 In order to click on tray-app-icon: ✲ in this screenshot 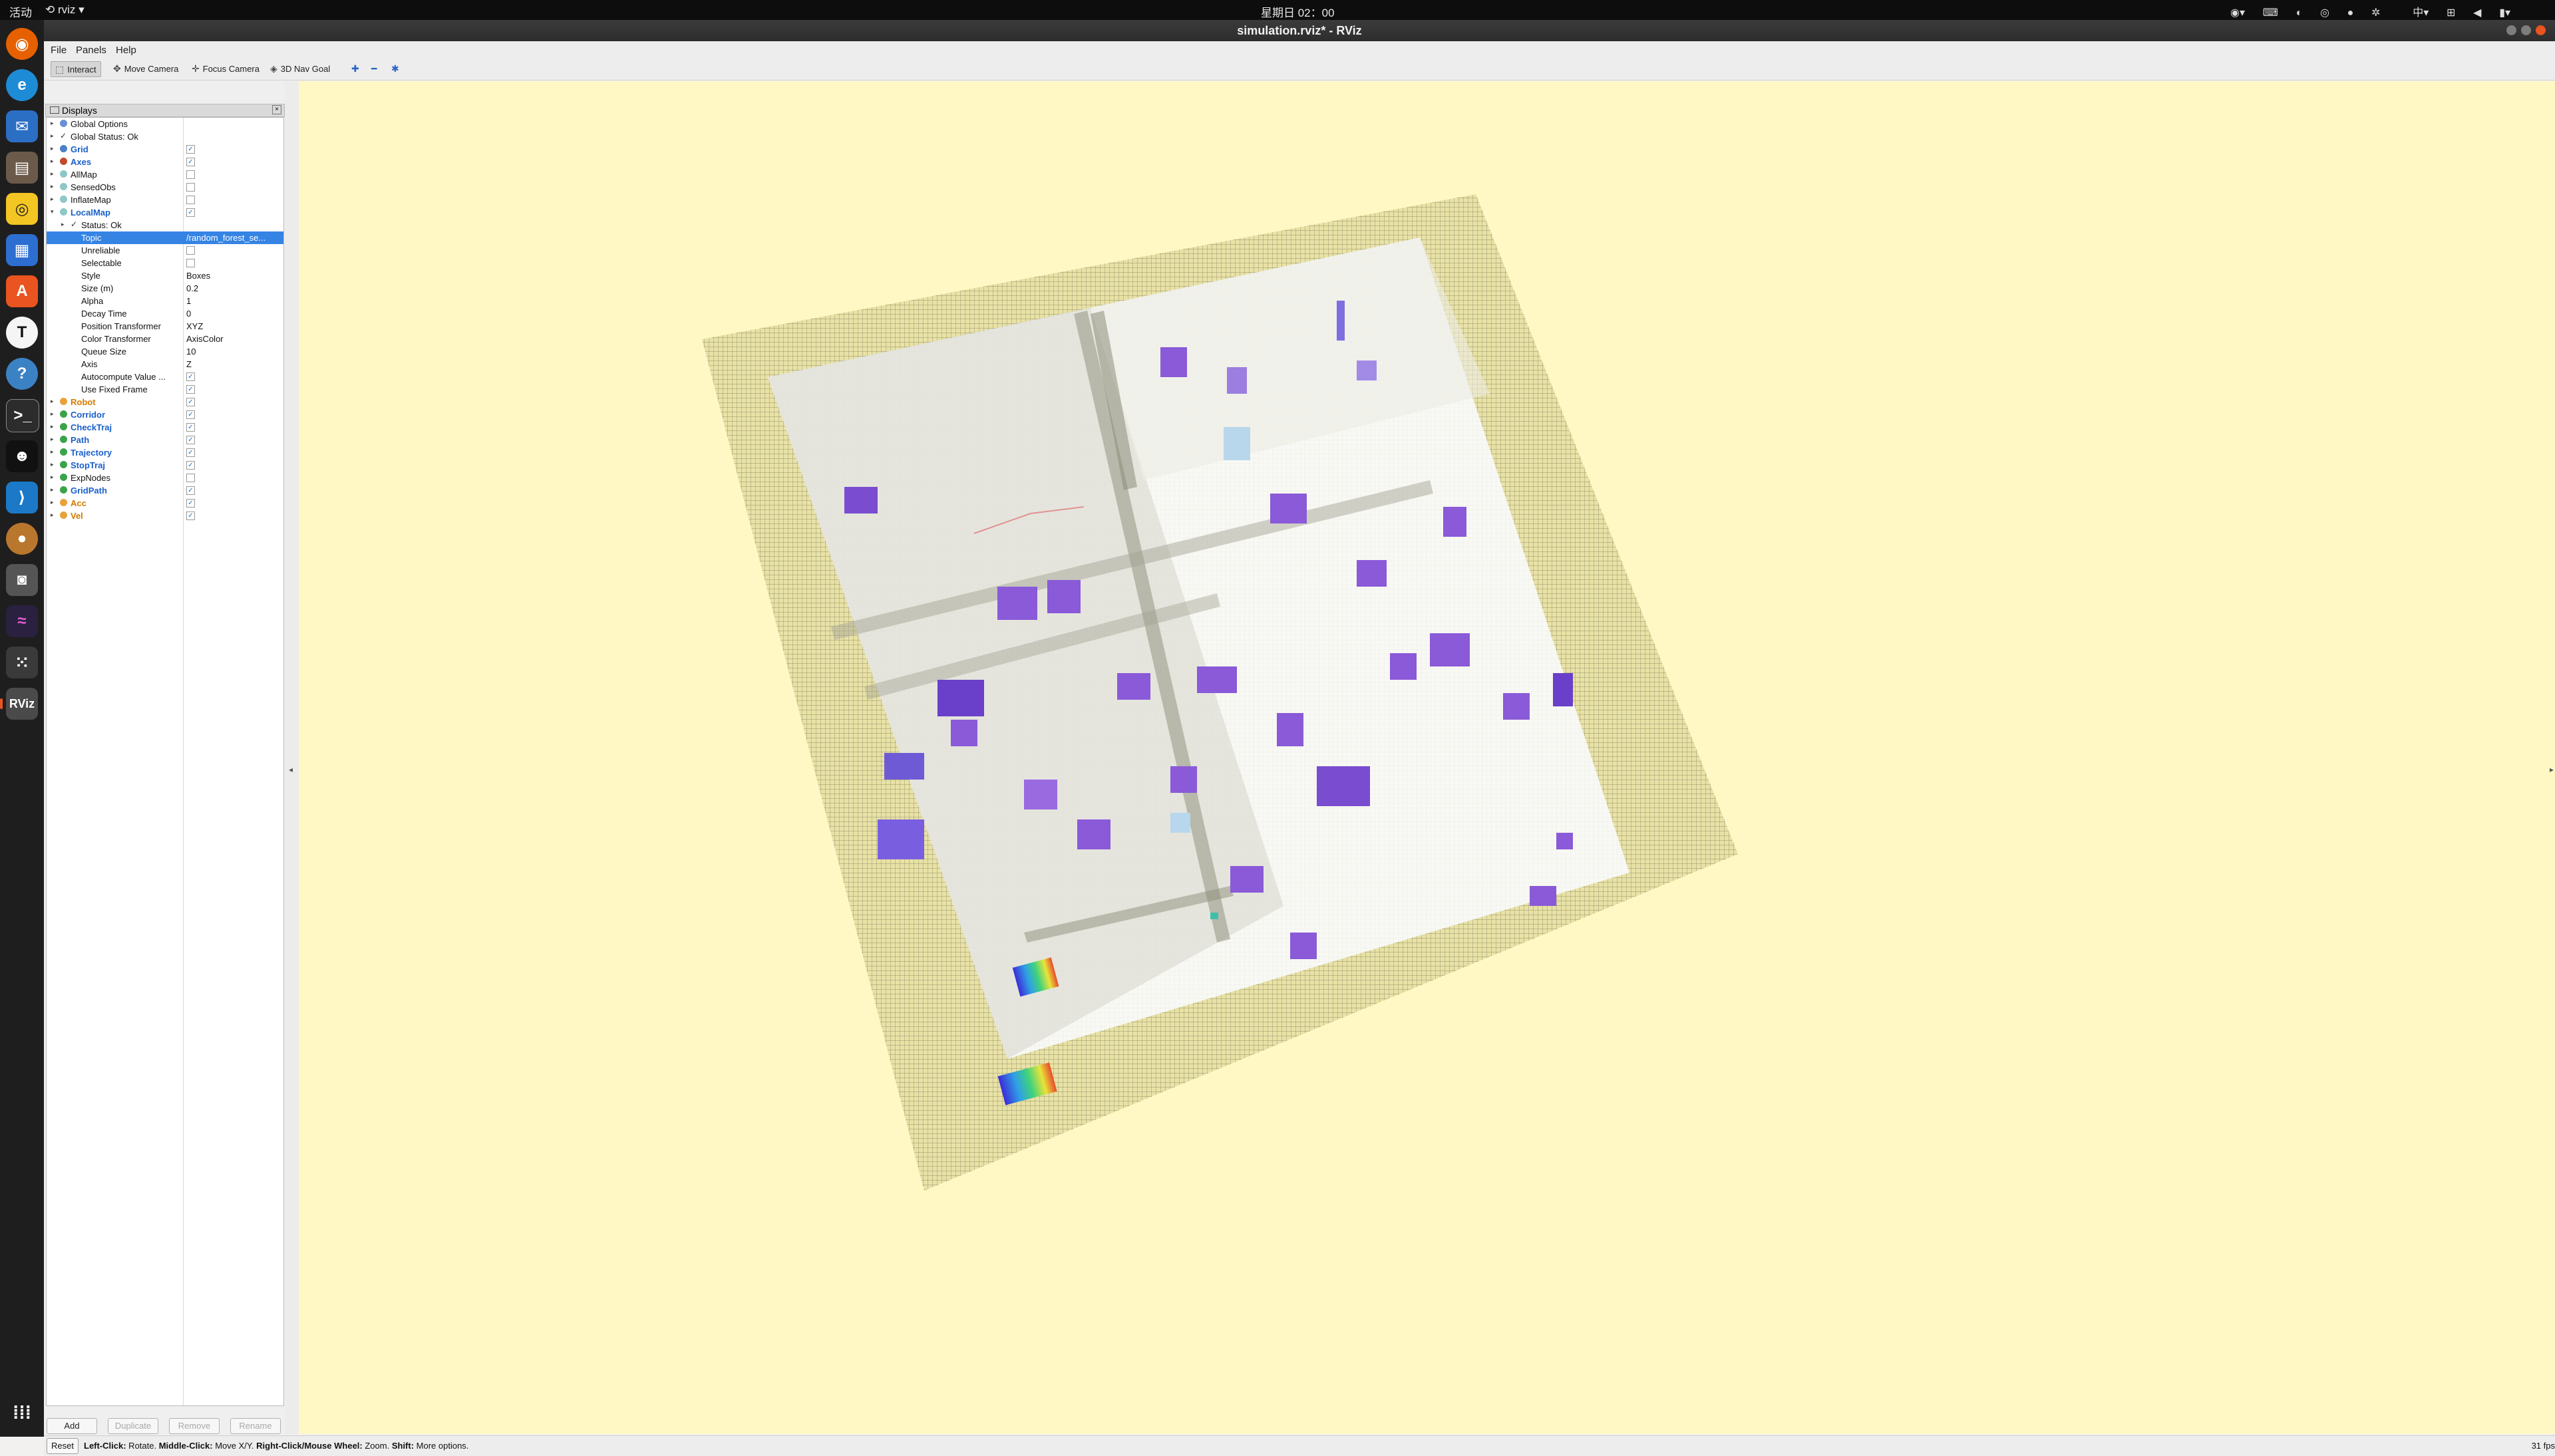, I will do `click(2375, 13)`.